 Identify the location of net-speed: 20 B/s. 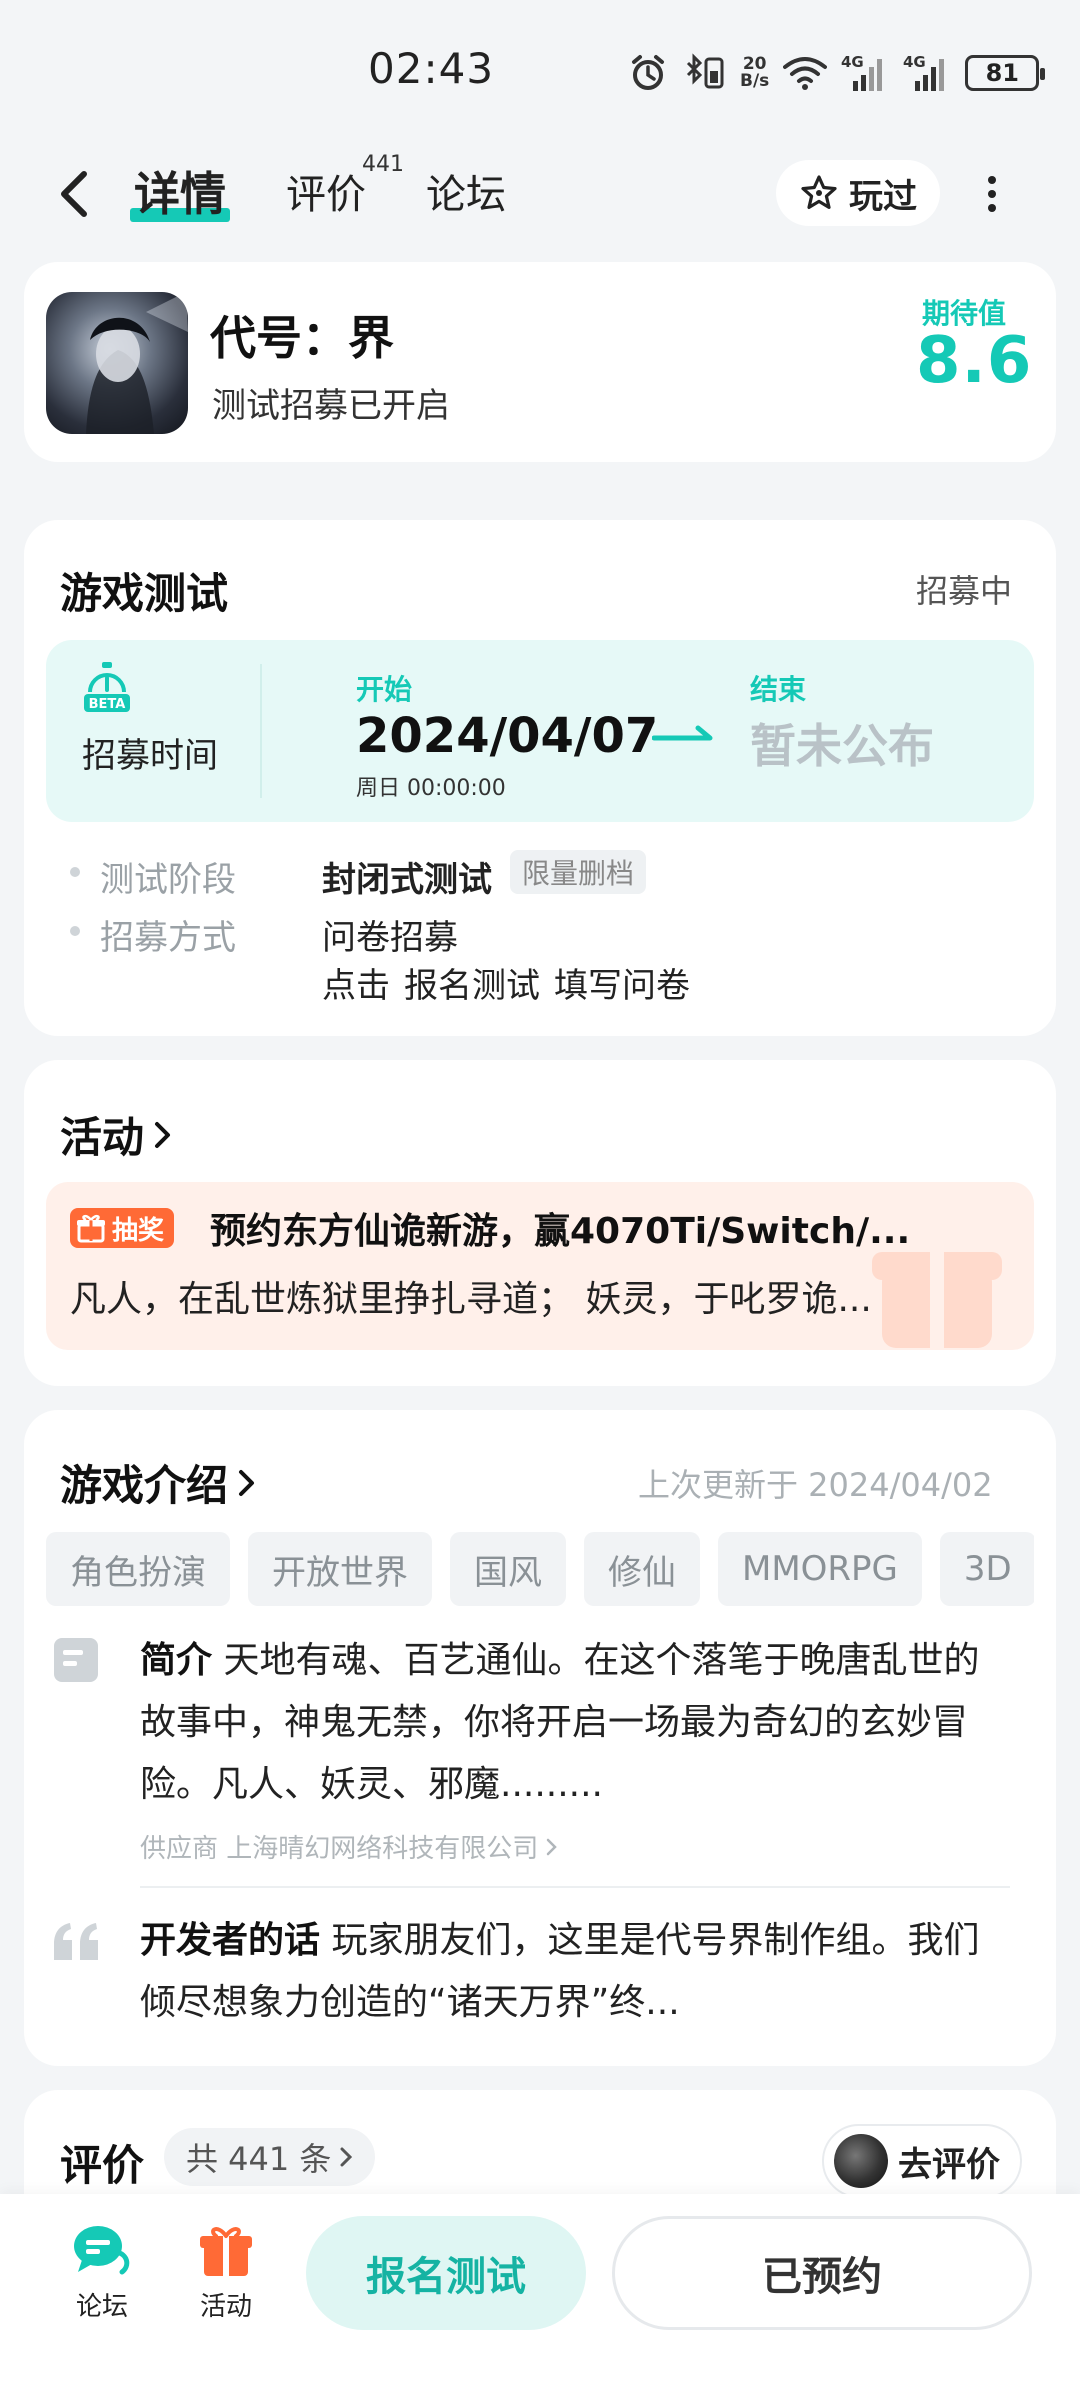
(755, 72).